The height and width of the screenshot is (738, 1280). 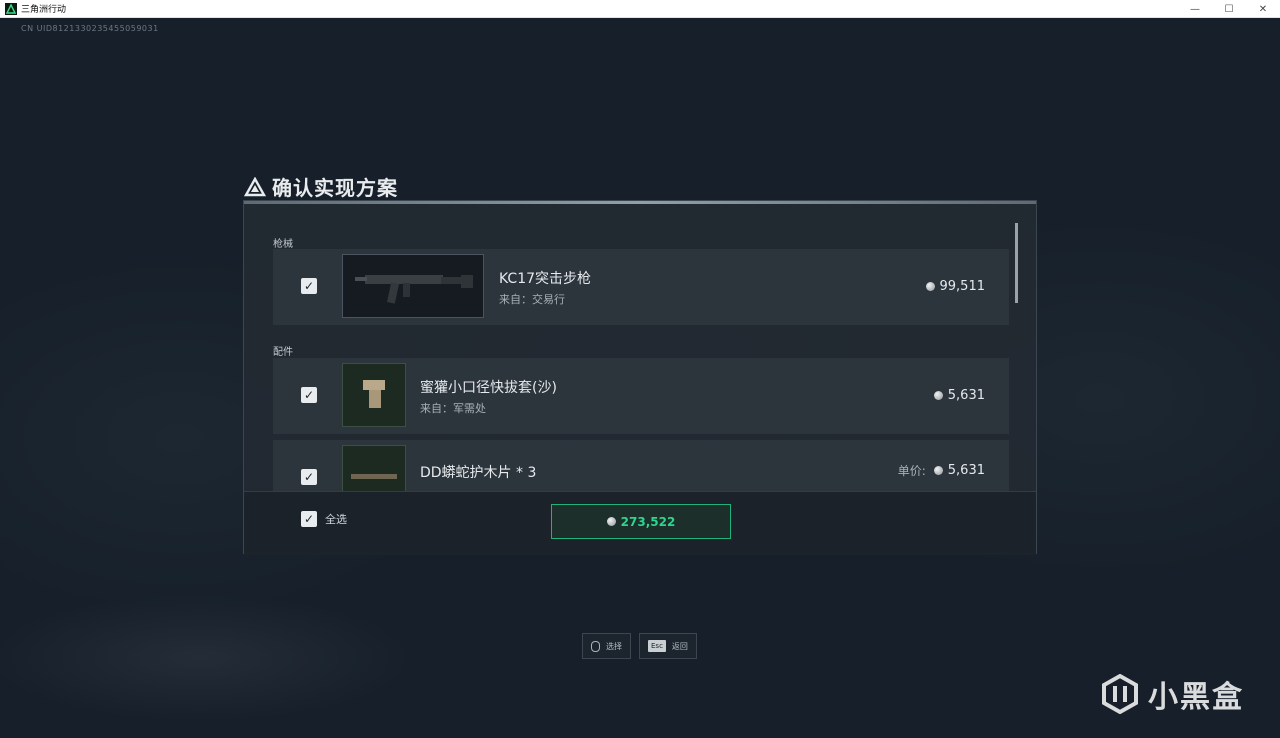 I want to click on maximize-button: ☐, so click(x=1229, y=9).